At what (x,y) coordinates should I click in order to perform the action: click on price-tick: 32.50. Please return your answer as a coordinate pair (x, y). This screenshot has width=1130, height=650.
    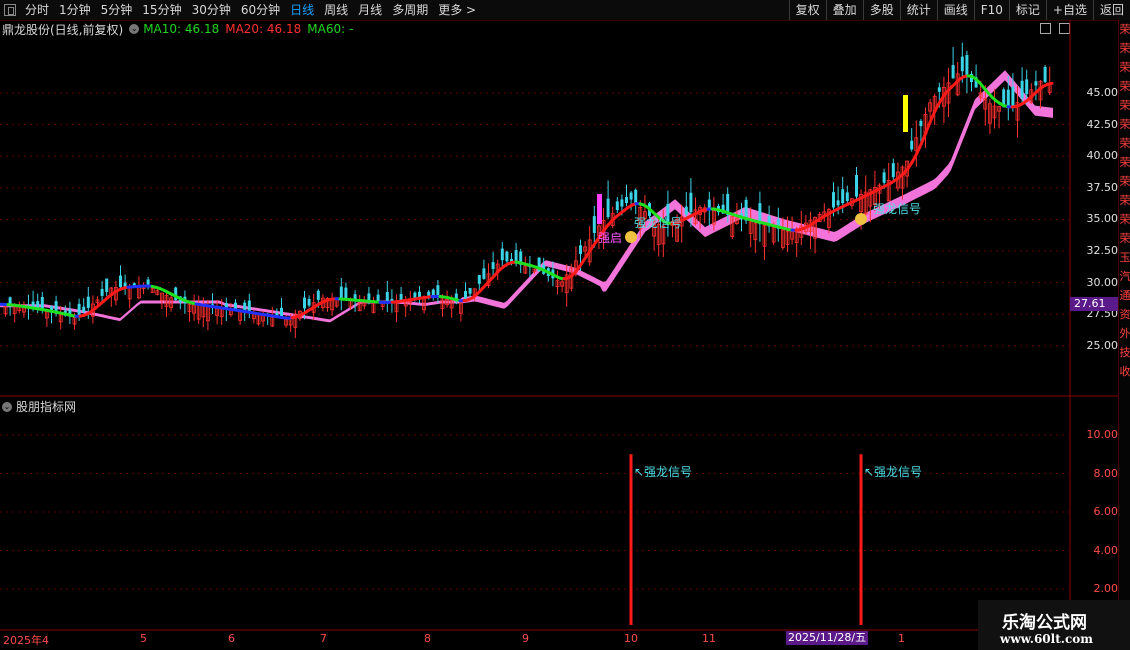
    Looking at the image, I should click on (1102, 250).